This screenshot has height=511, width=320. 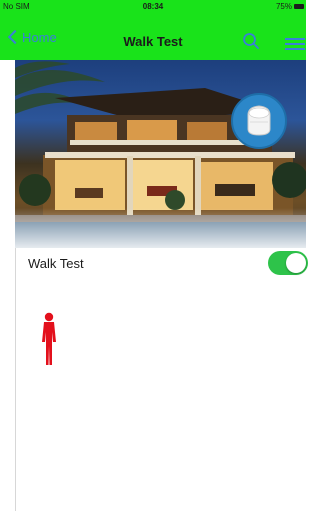 What do you see at coordinates (295, 45) in the screenshot?
I see `menu-button` at bounding box center [295, 45].